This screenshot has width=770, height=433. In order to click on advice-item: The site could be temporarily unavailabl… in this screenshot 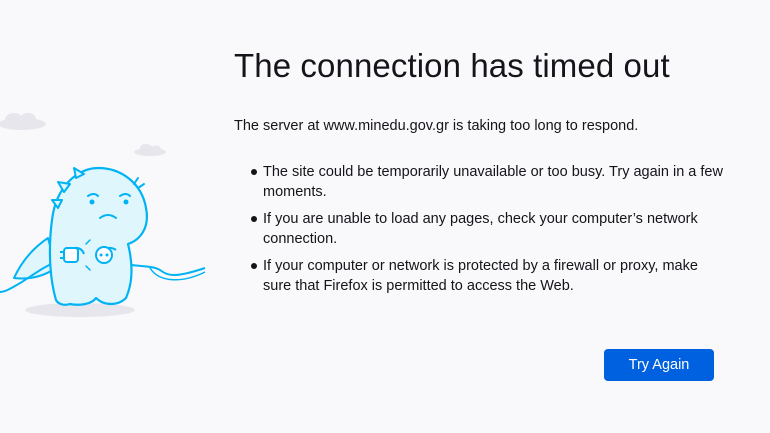, I will do `click(478, 182)`.